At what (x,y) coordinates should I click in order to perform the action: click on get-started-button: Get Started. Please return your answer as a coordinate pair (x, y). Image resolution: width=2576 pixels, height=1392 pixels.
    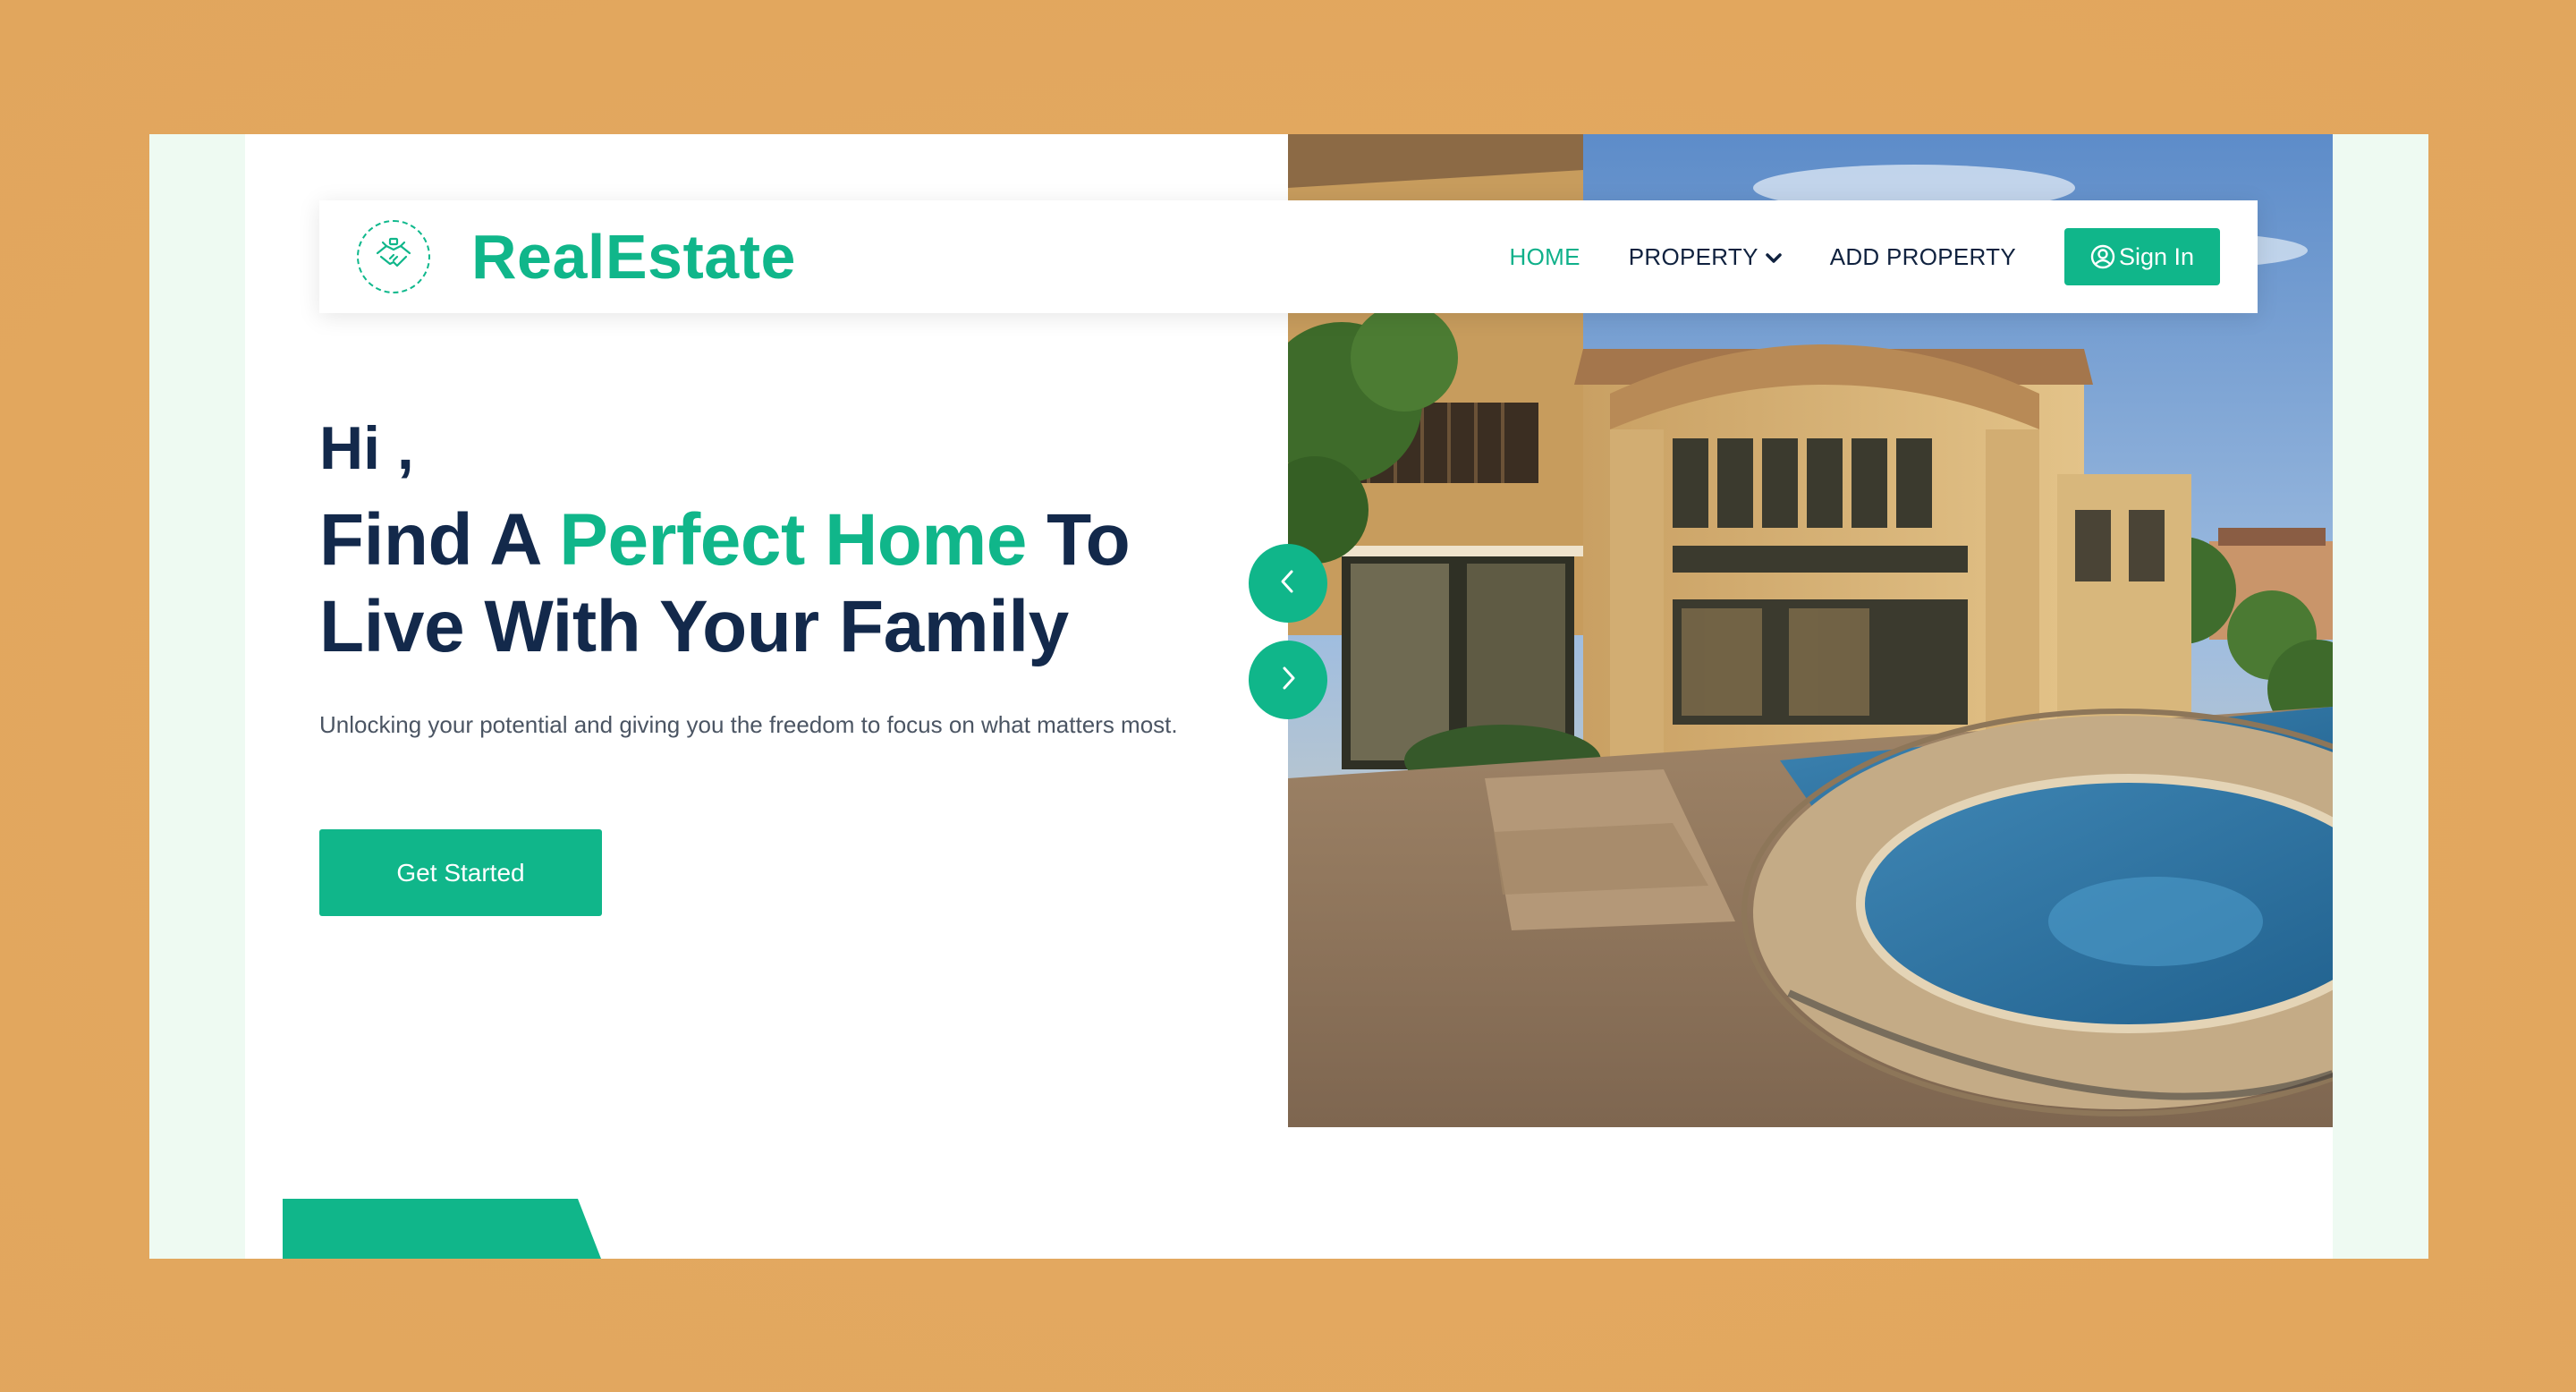
    Looking at the image, I should click on (460, 872).